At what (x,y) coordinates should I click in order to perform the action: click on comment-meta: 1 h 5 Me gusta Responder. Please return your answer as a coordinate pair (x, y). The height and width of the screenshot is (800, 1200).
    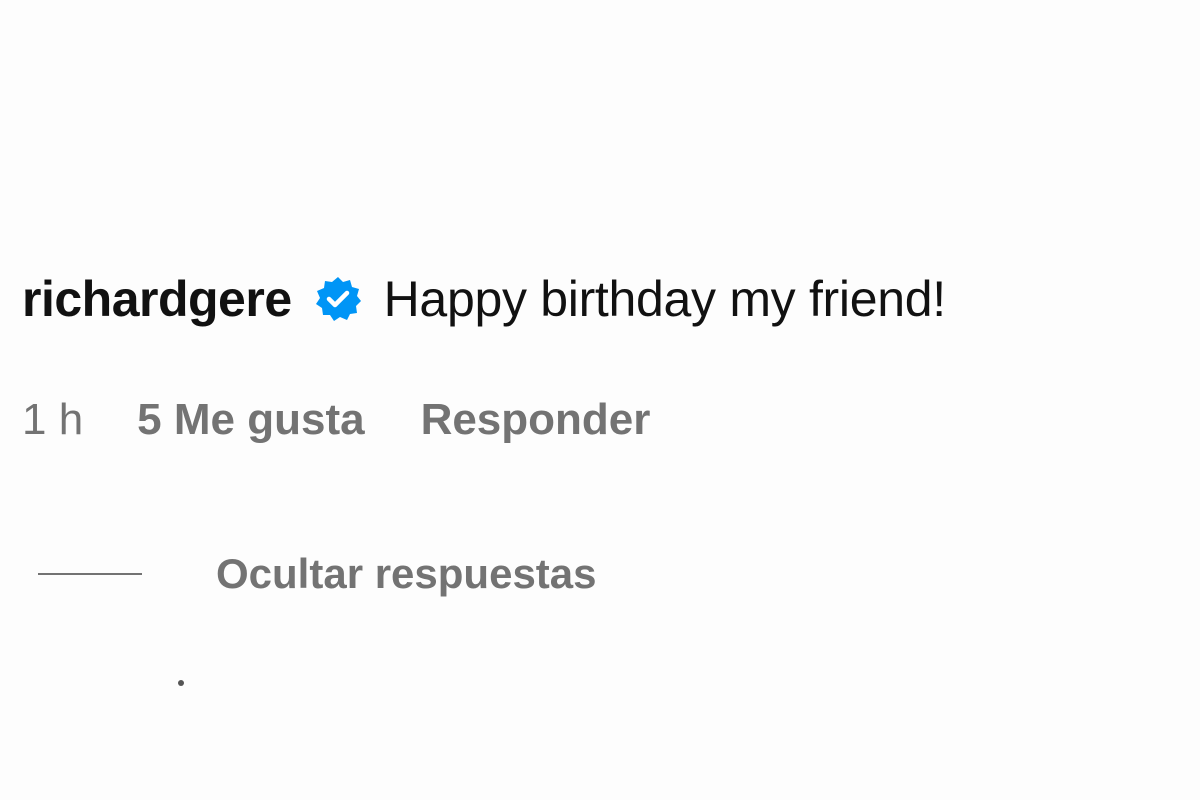
    Looking at the image, I should click on (336, 420).